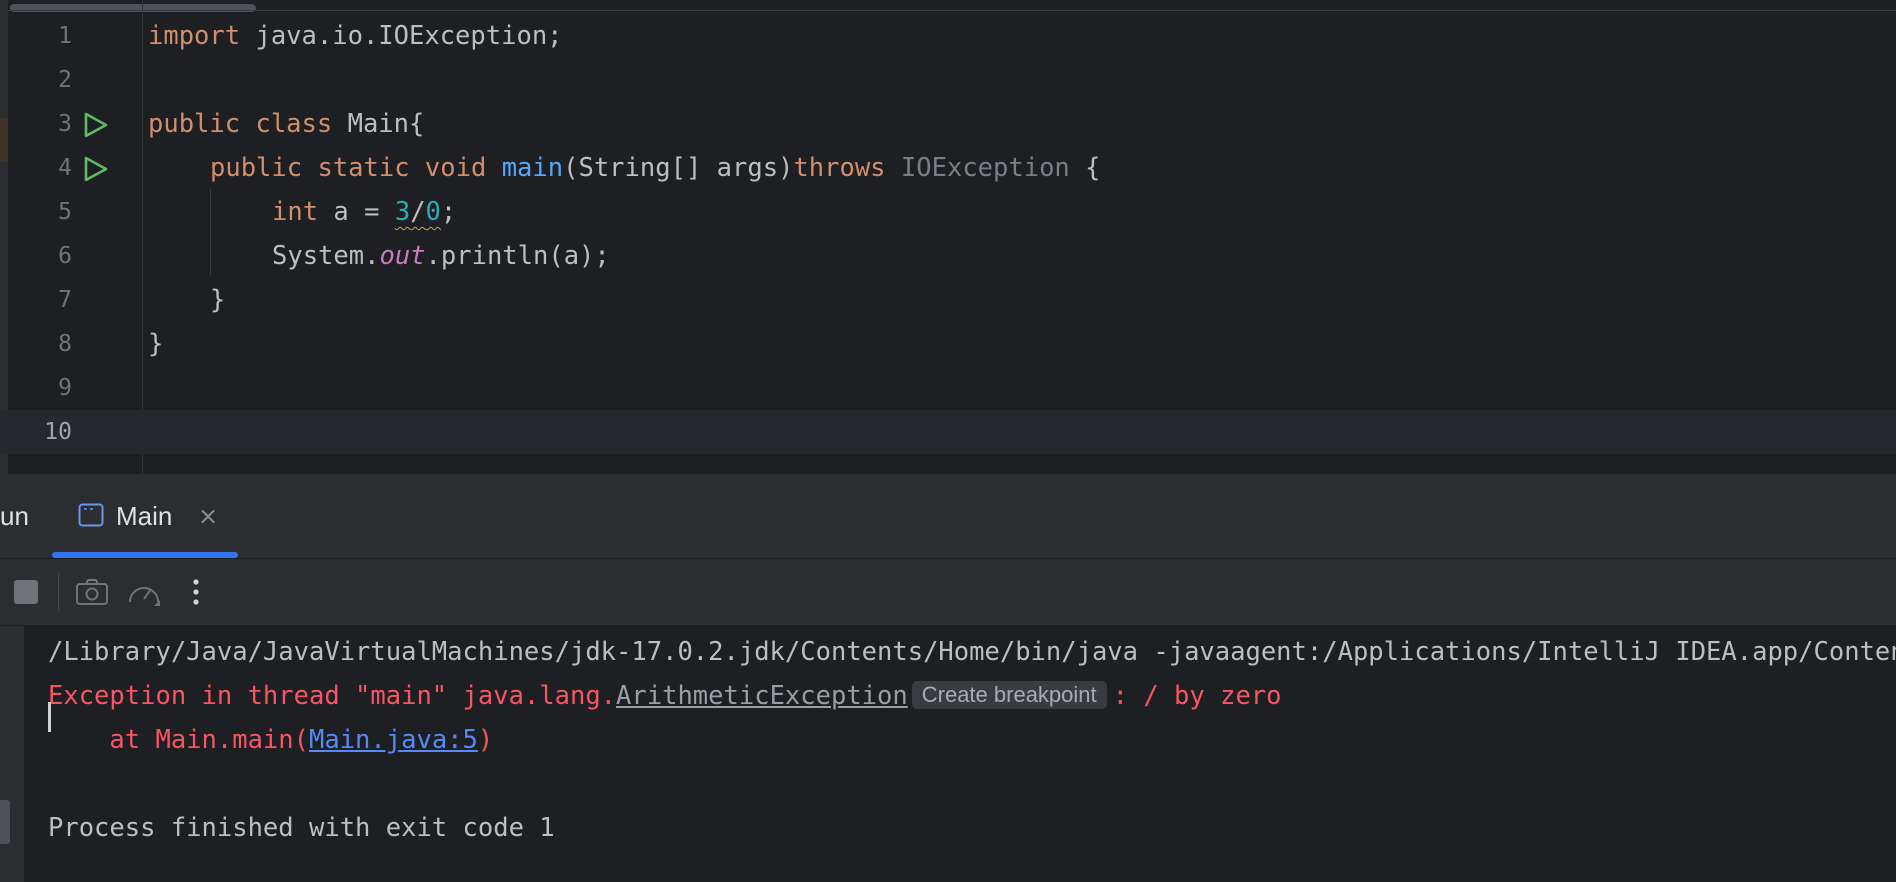  What do you see at coordinates (326, 256) in the screenshot?
I see `code-token: System.` at bounding box center [326, 256].